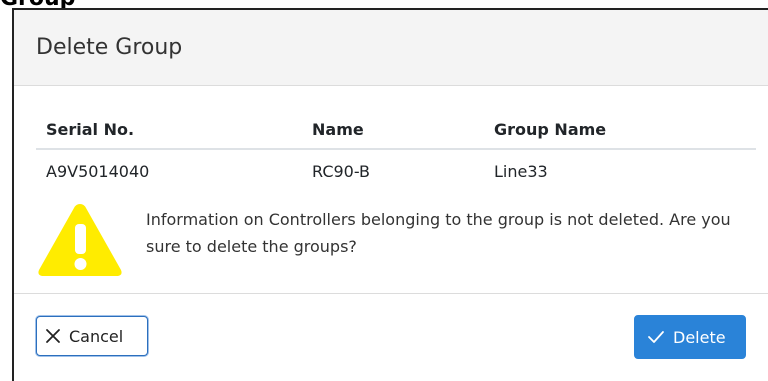  Describe the element at coordinates (393, 134) in the screenshot. I see `column-header-name: Name` at that location.